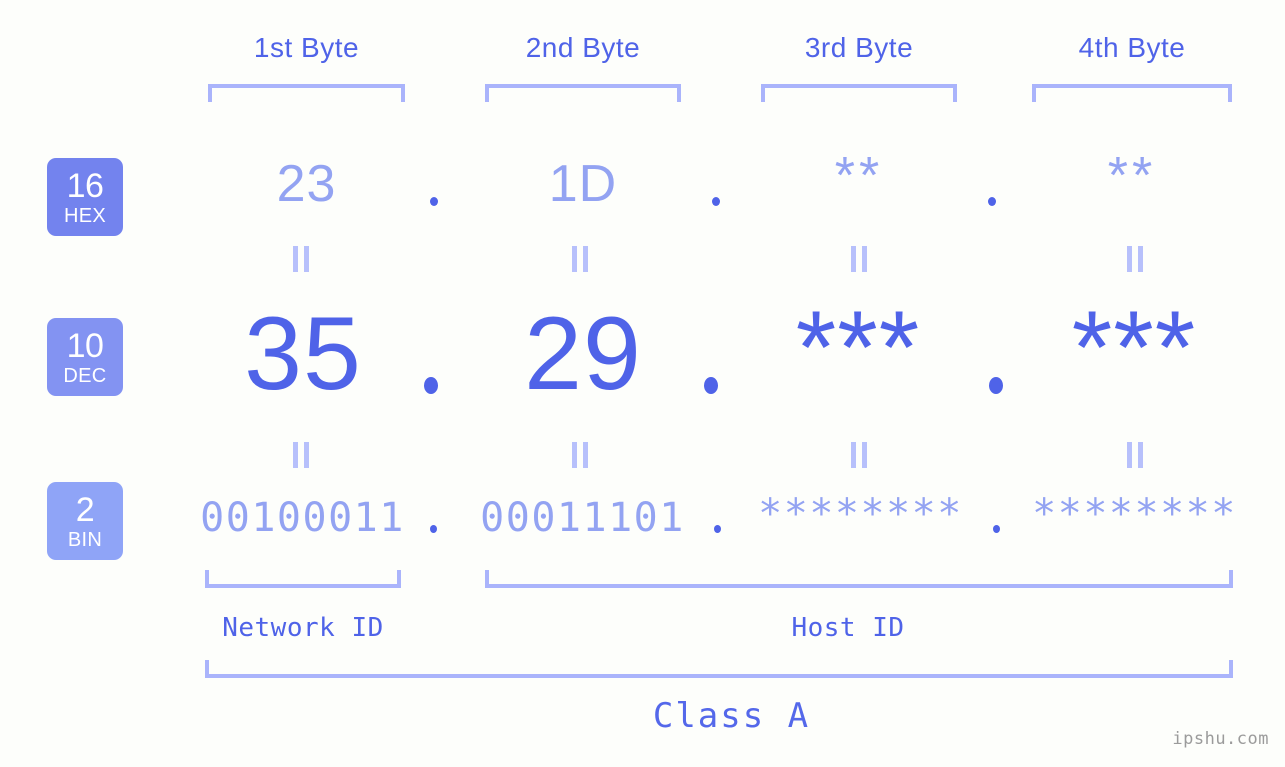 The height and width of the screenshot is (767, 1285). I want to click on base-badge-hex: 16 HEX, so click(85, 197).